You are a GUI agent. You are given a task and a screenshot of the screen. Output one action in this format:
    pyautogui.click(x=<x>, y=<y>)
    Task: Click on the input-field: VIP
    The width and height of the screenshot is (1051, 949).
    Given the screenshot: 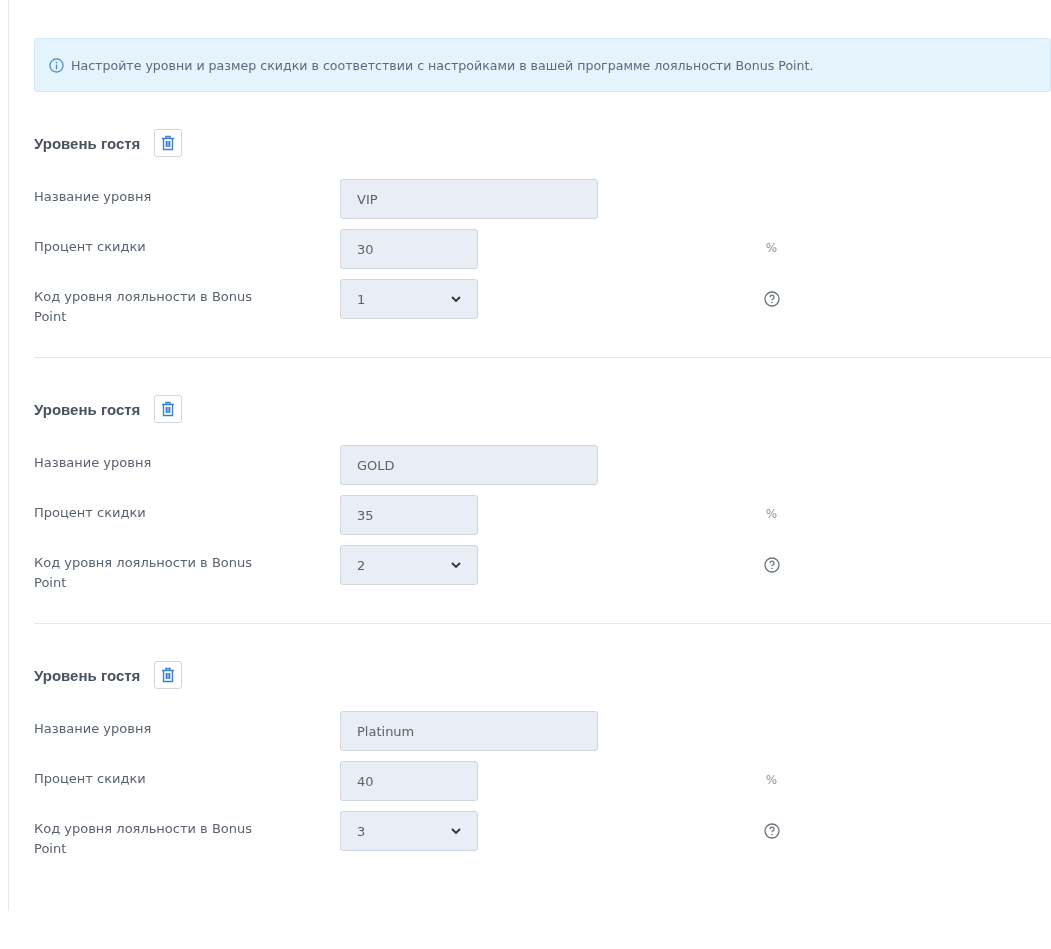 What is the action you would take?
    pyautogui.click(x=469, y=199)
    